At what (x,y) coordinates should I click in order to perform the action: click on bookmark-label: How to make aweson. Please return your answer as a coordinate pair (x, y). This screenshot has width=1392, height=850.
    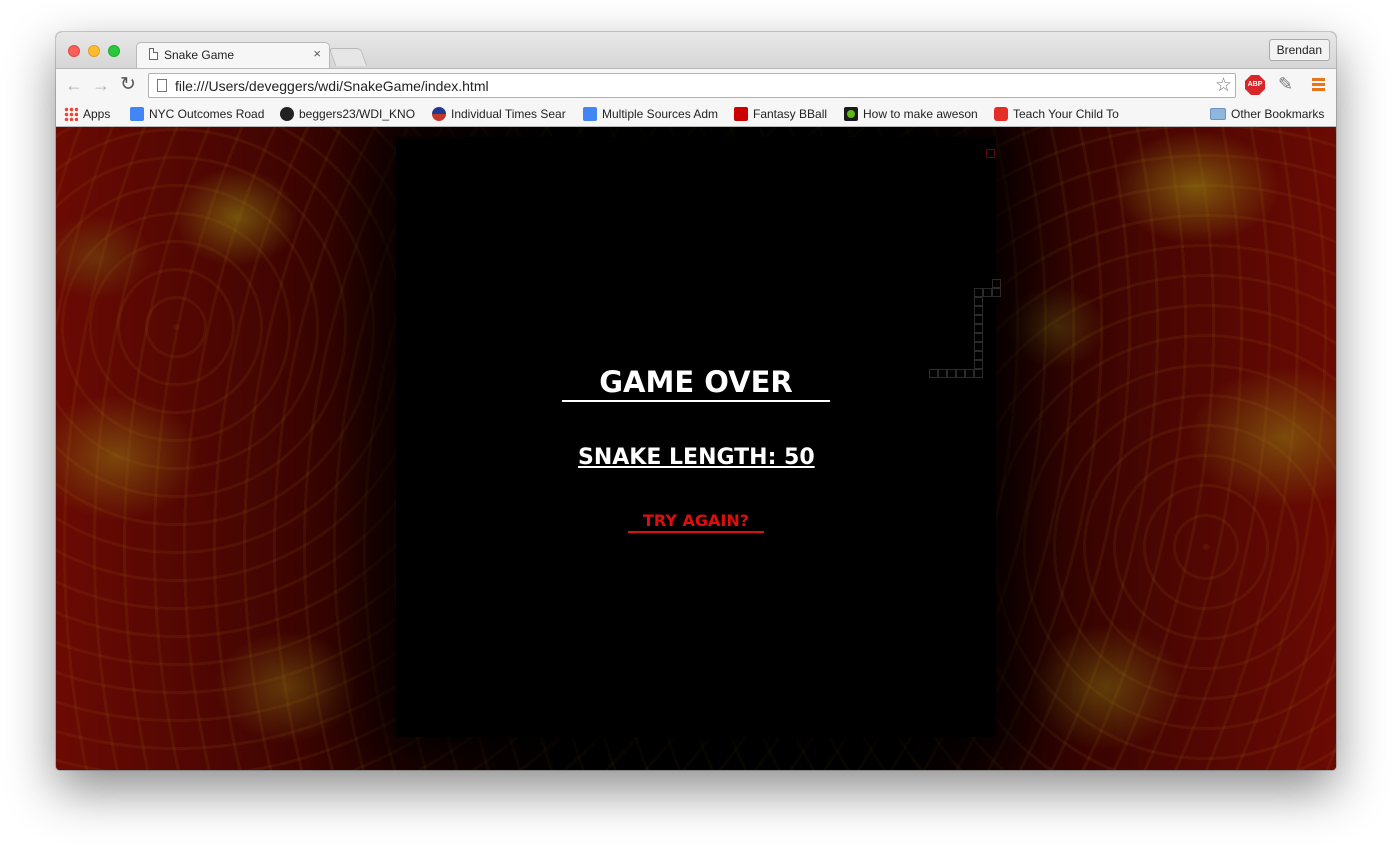
    Looking at the image, I should click on (920, 114).